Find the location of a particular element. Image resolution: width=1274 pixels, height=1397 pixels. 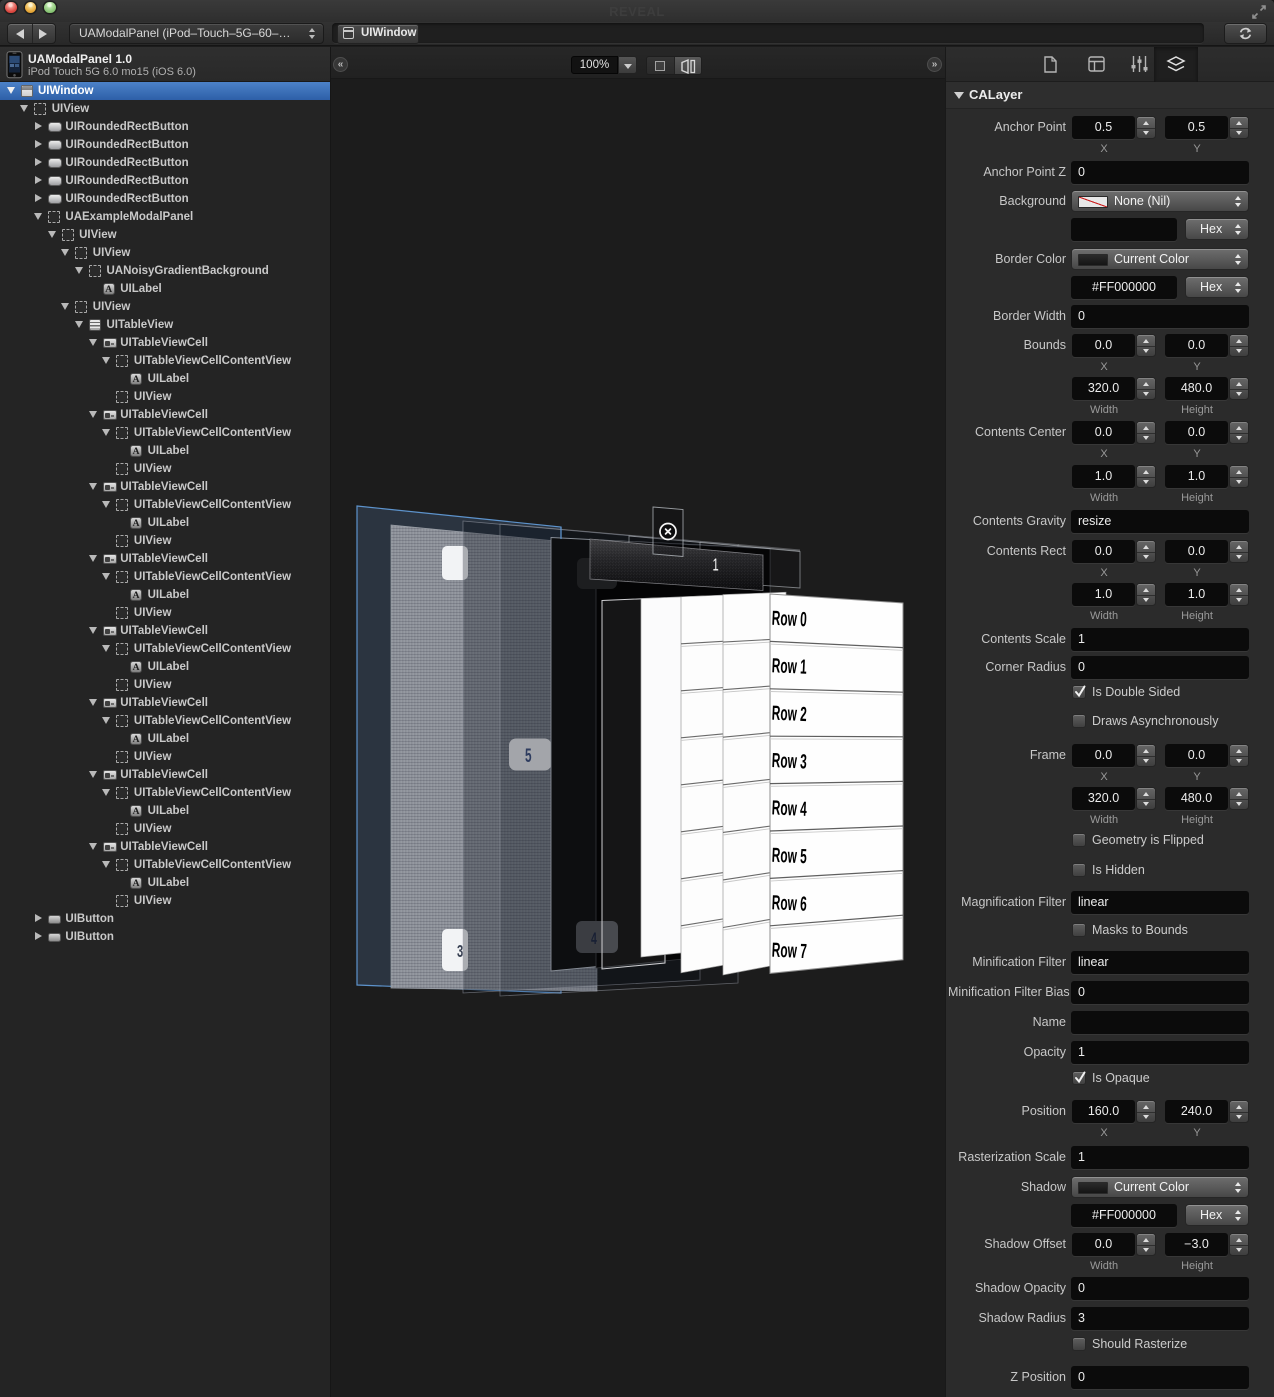

svg-text: Row 2 is located at coordinates (789, 713).